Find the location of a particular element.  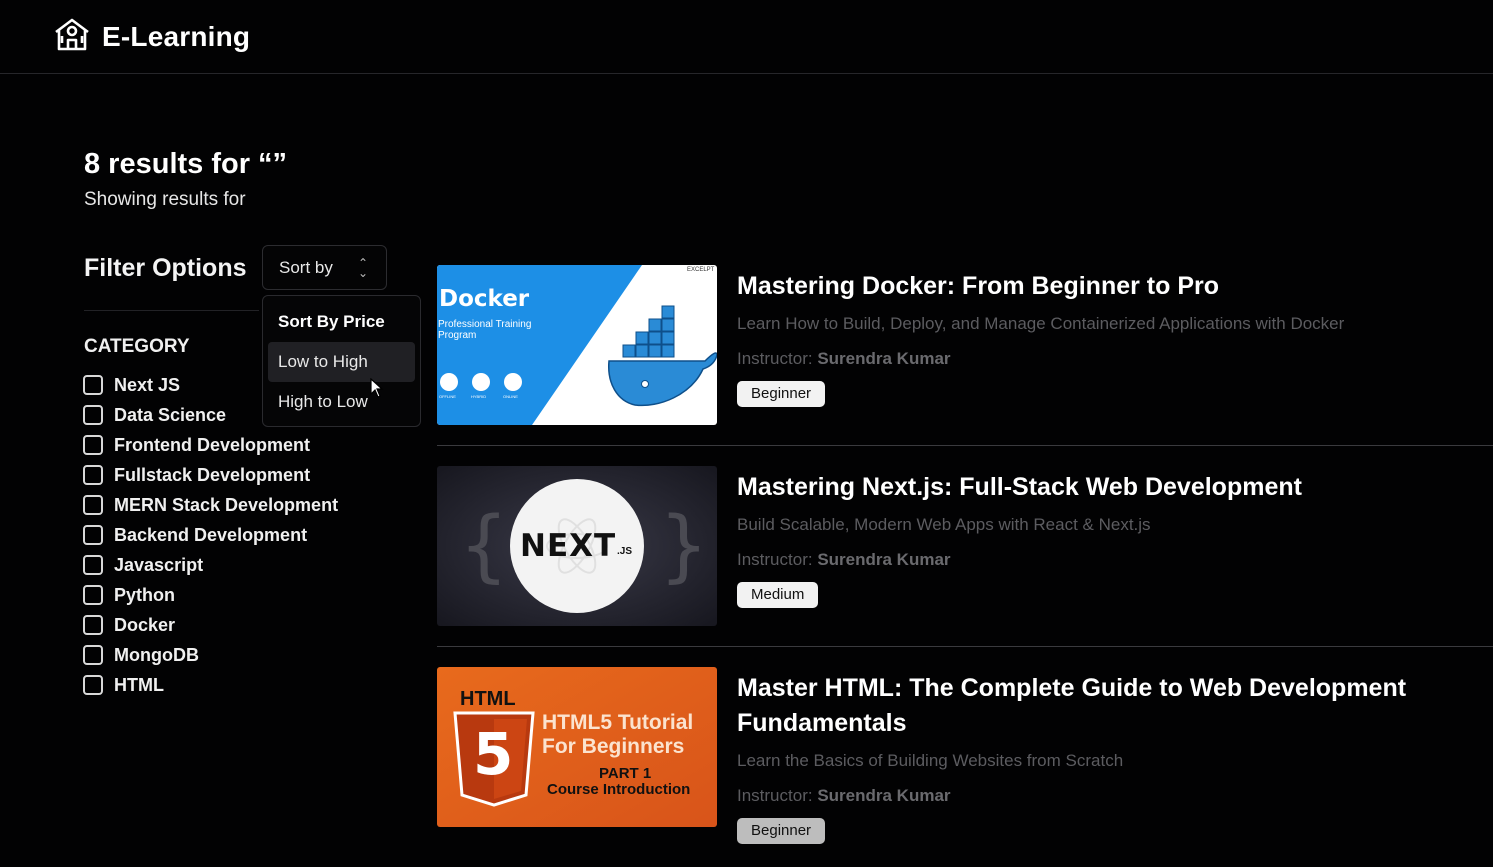

thumb-mode-label: OFFLINE is located at coordinates (447, 396).